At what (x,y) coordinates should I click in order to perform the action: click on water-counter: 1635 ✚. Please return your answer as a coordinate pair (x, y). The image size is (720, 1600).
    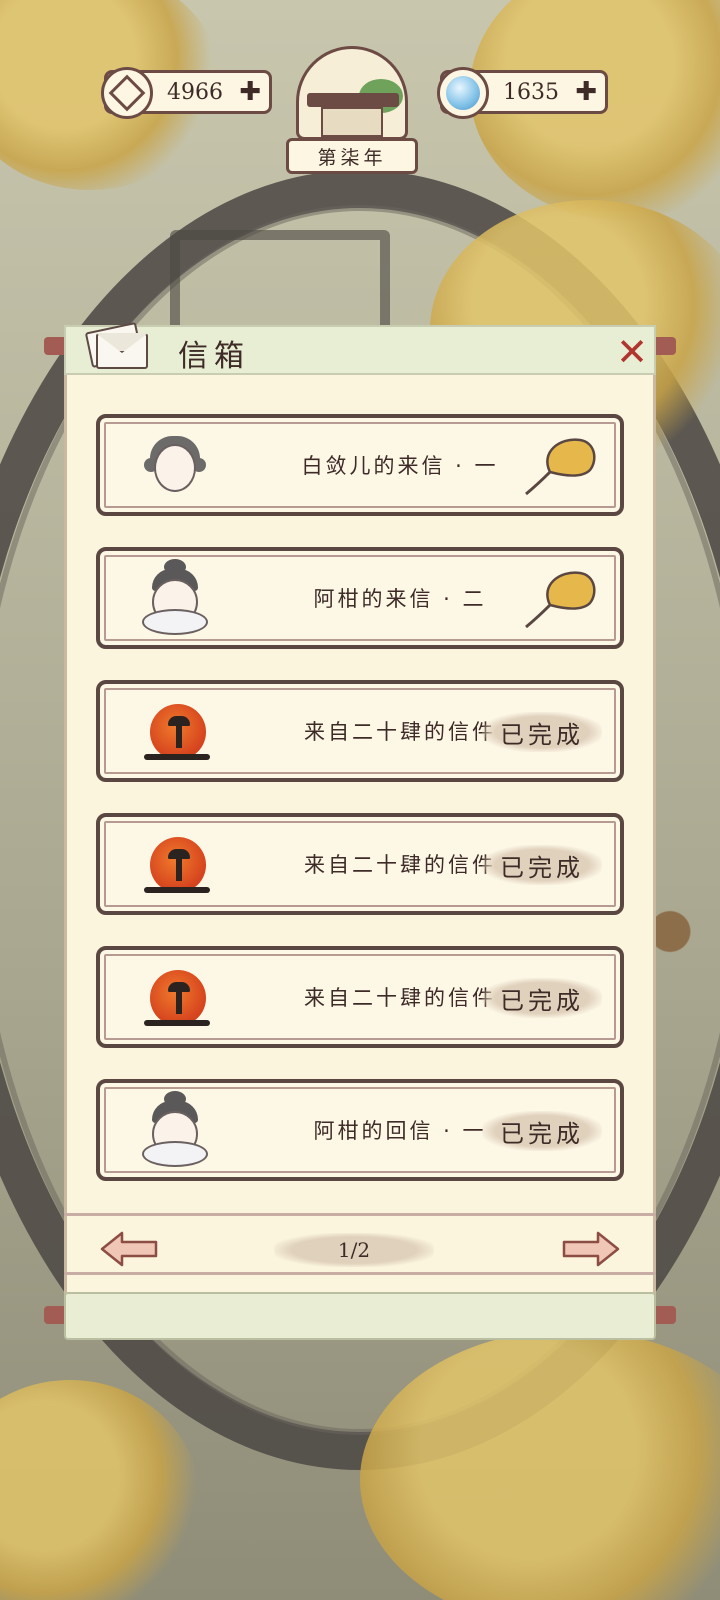
    Looking at the image, I should click on (522, 93).